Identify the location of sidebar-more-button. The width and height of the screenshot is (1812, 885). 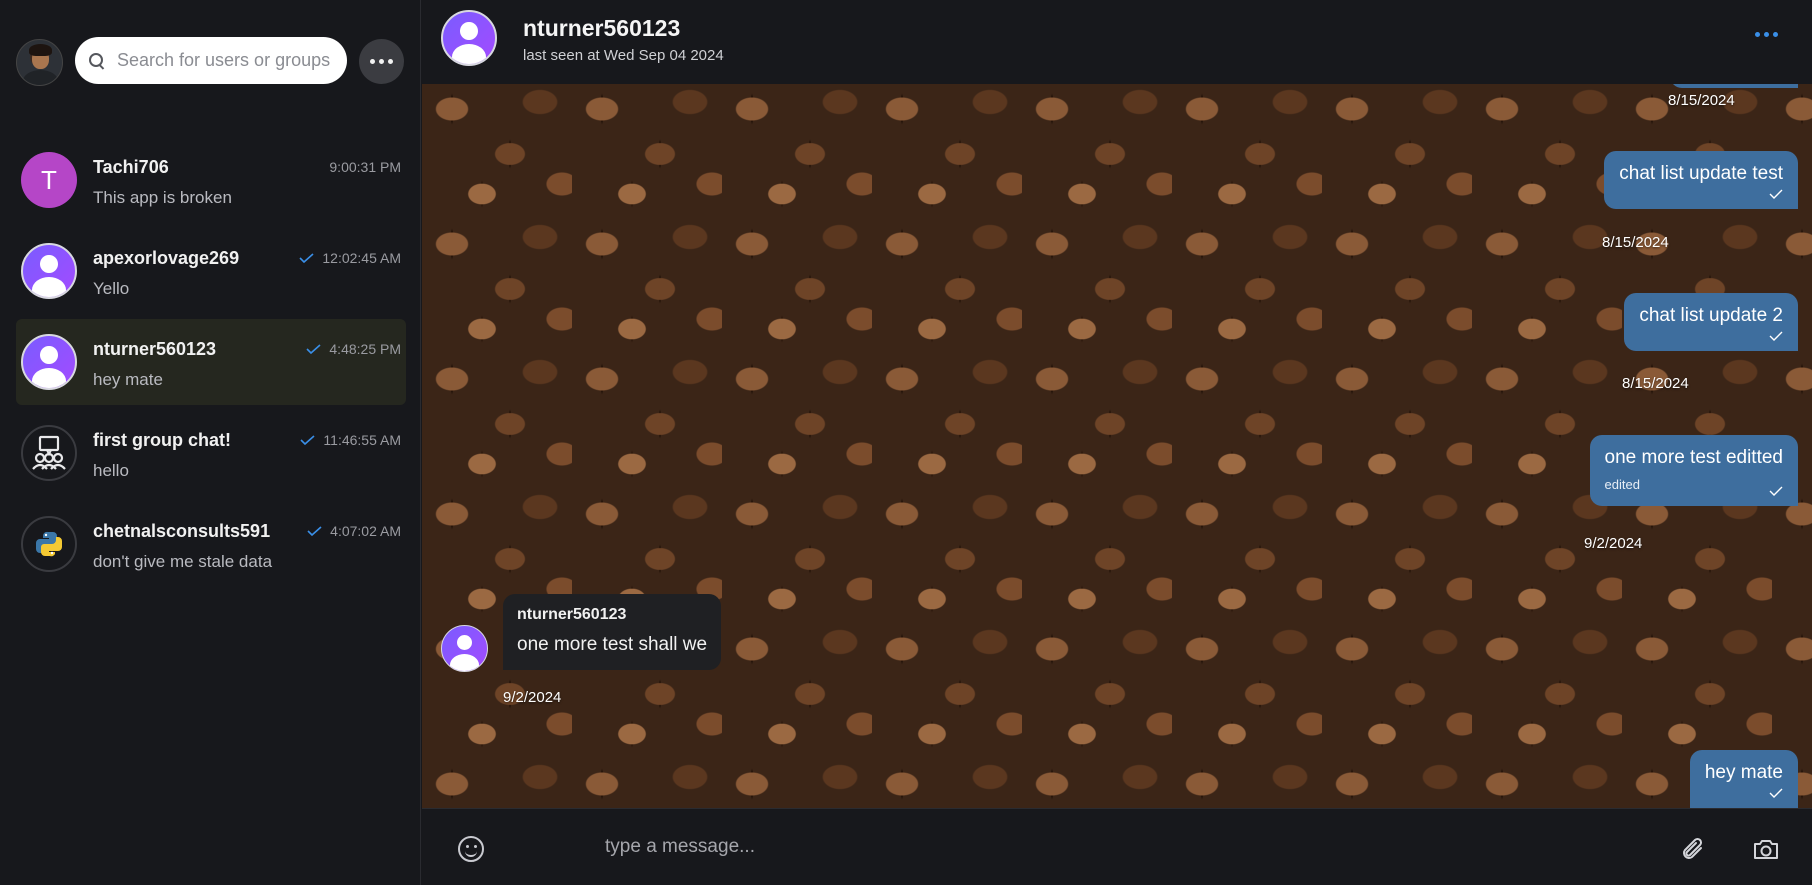
(381, 61).